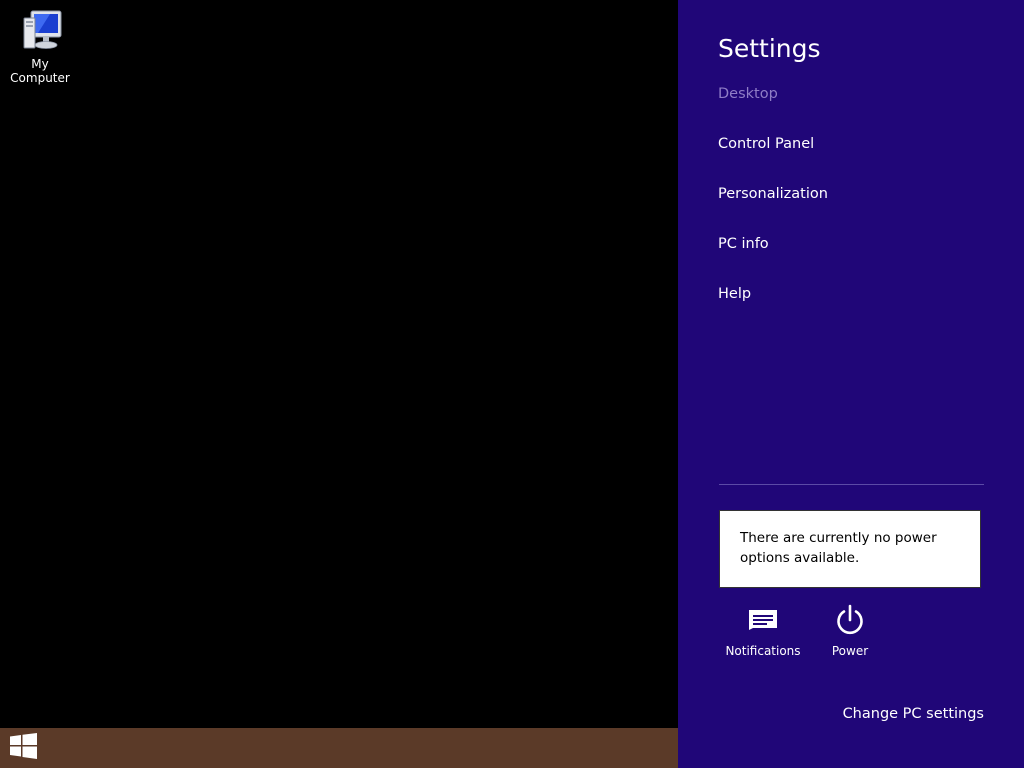 The width and height of the screenshot is (1024, 768). I want to click on charm-divider, so click(851, 484).